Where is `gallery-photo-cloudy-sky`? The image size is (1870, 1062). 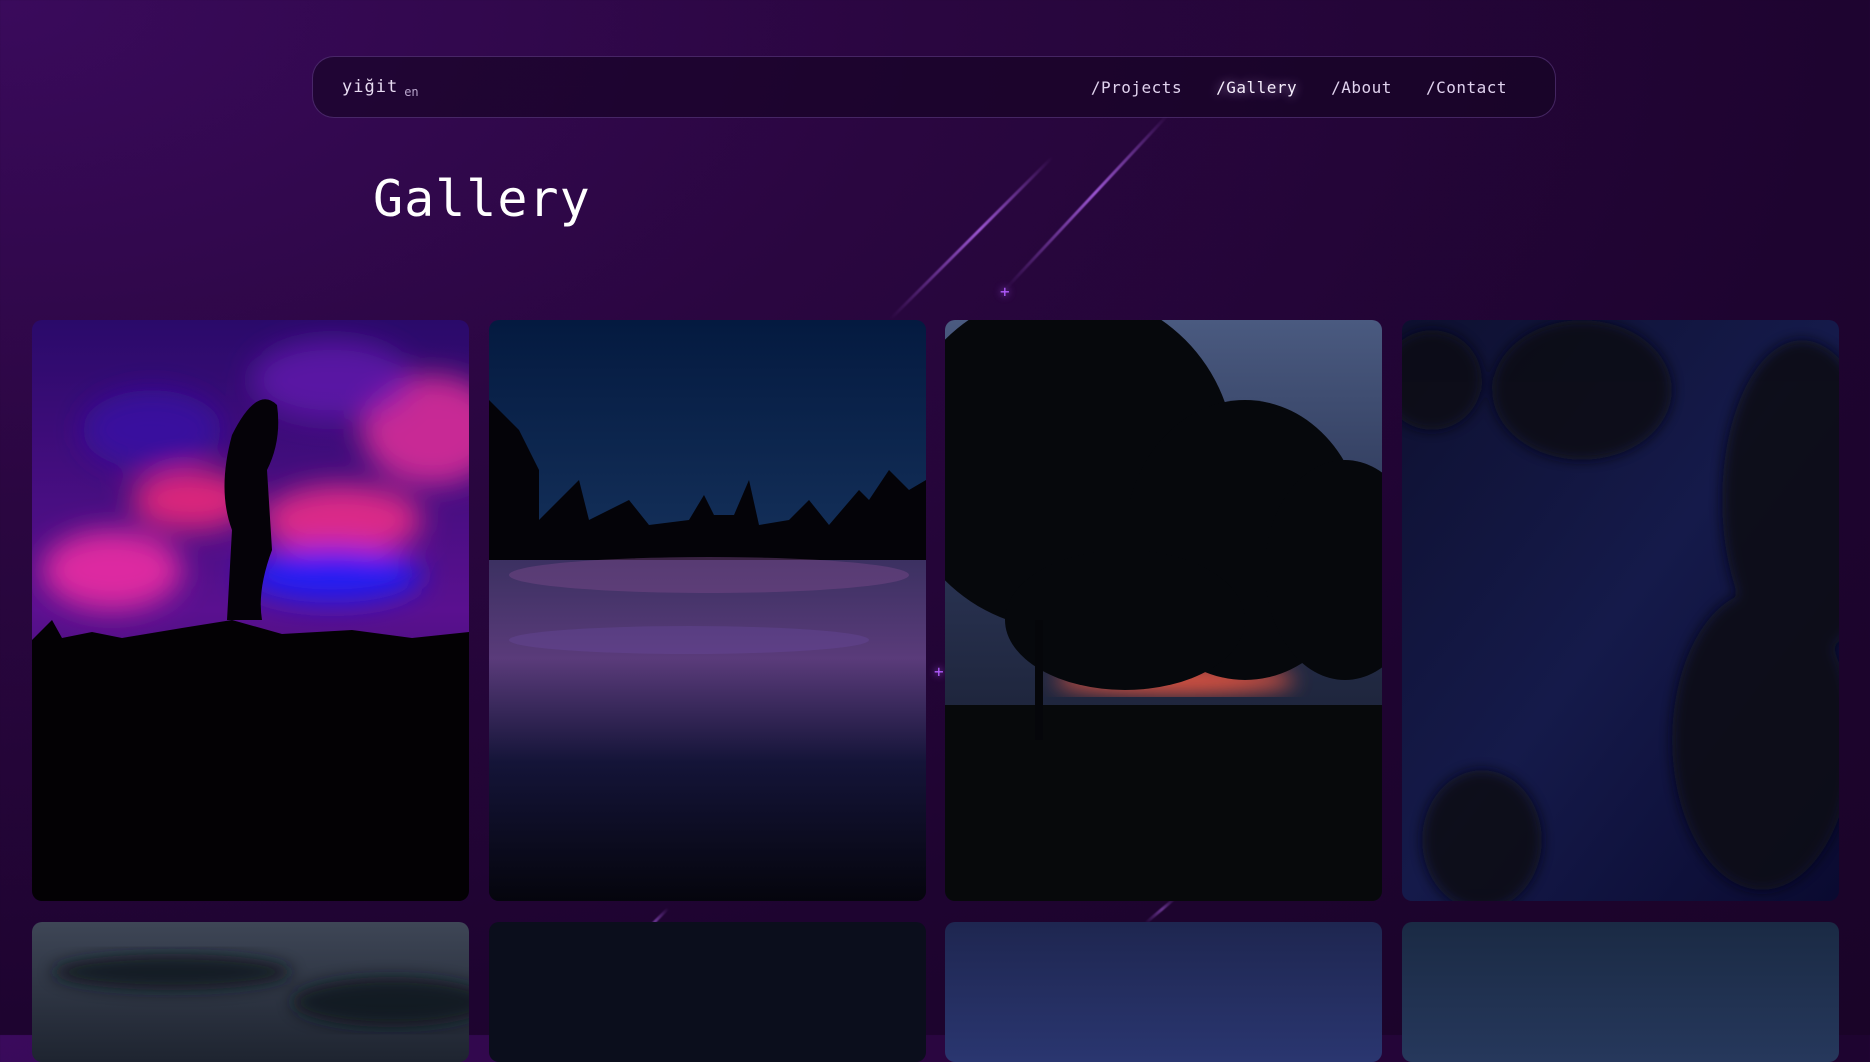 gallery-photo-cloudy-sky is located at coordinates (250, 992).